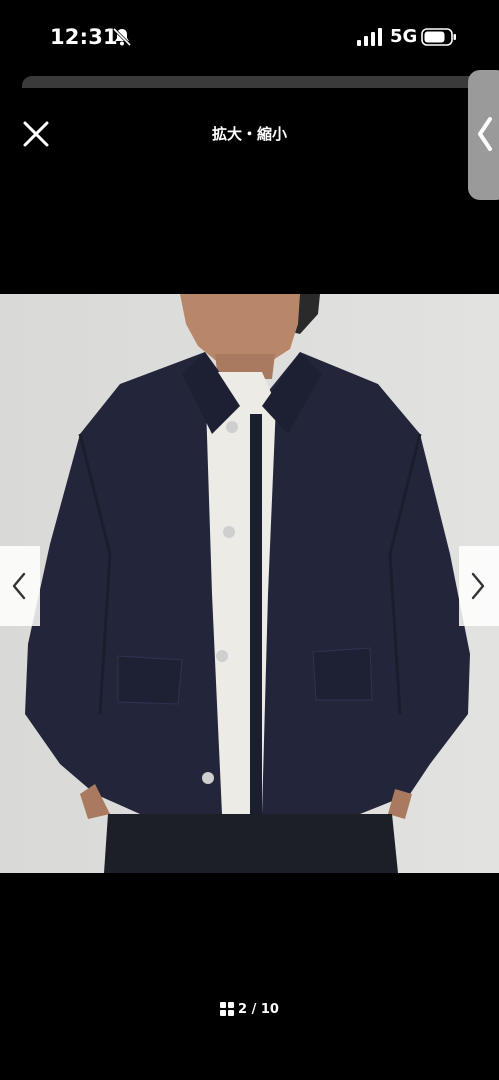 The width and height of the screenshot is (499, 1080). What do you see at coordinates (438, 37) in the screenshot?
I see `battery-icon` at bounding box center [438, 37].